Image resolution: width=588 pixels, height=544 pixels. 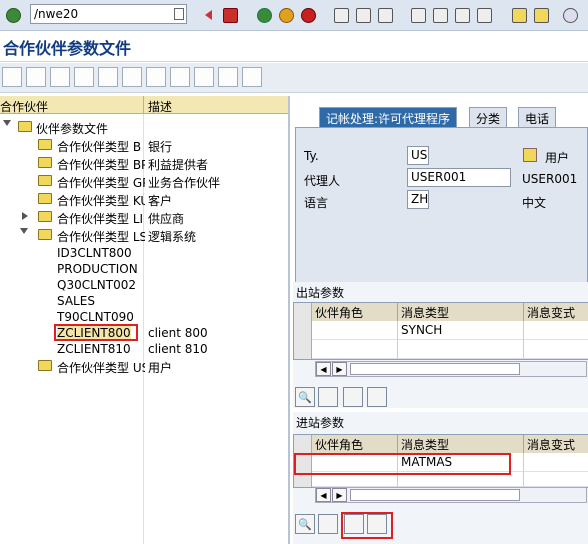 I want to click on other-object-icon, so click(x=156, y=77).